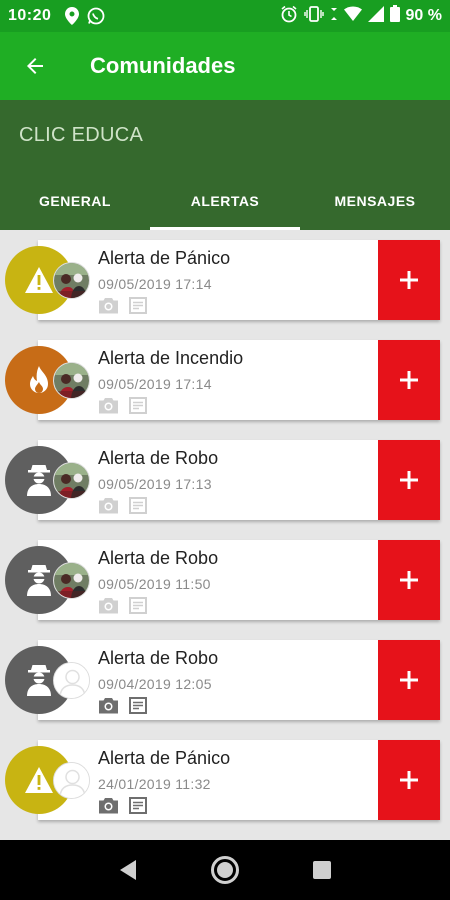 The height and width of the screenshot is (900, 450). What do you see at coordinates (289, 16) in the screenshot?
I see `alarm-icon` at bounding box center [289, 16].